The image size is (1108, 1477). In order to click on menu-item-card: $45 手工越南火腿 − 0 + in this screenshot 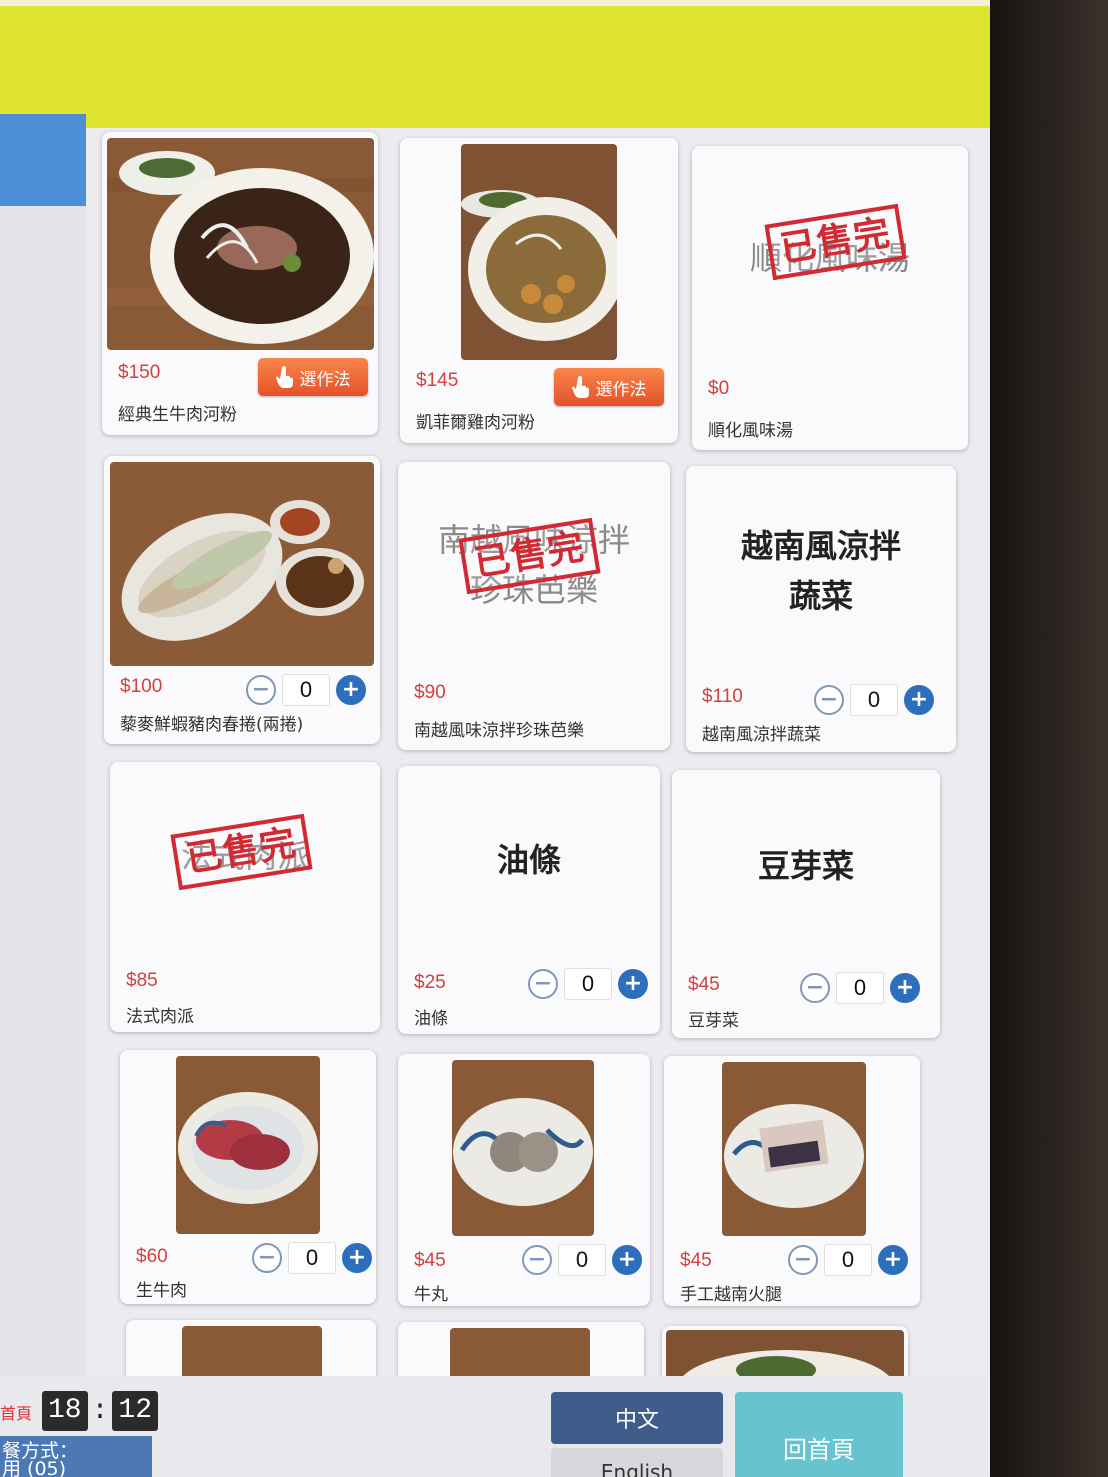, I will do `click(792, 1181)`.